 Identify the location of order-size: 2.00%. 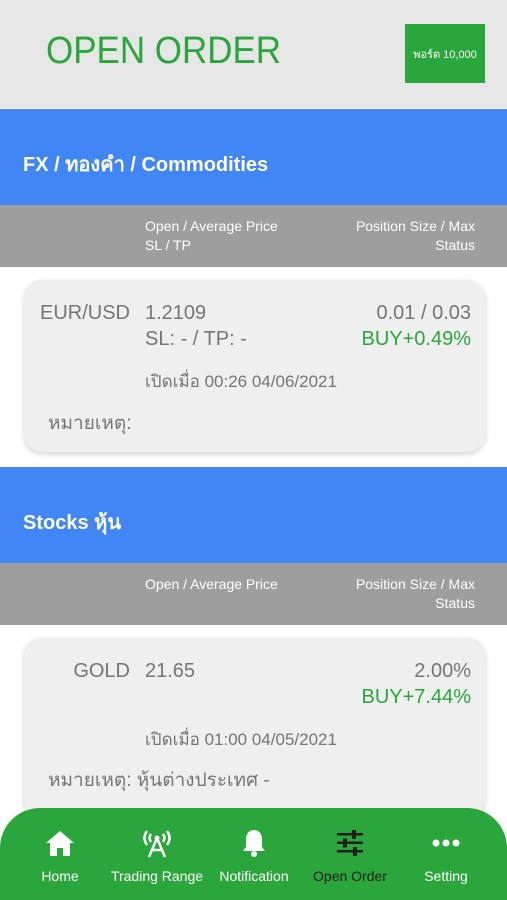
(442, 671).